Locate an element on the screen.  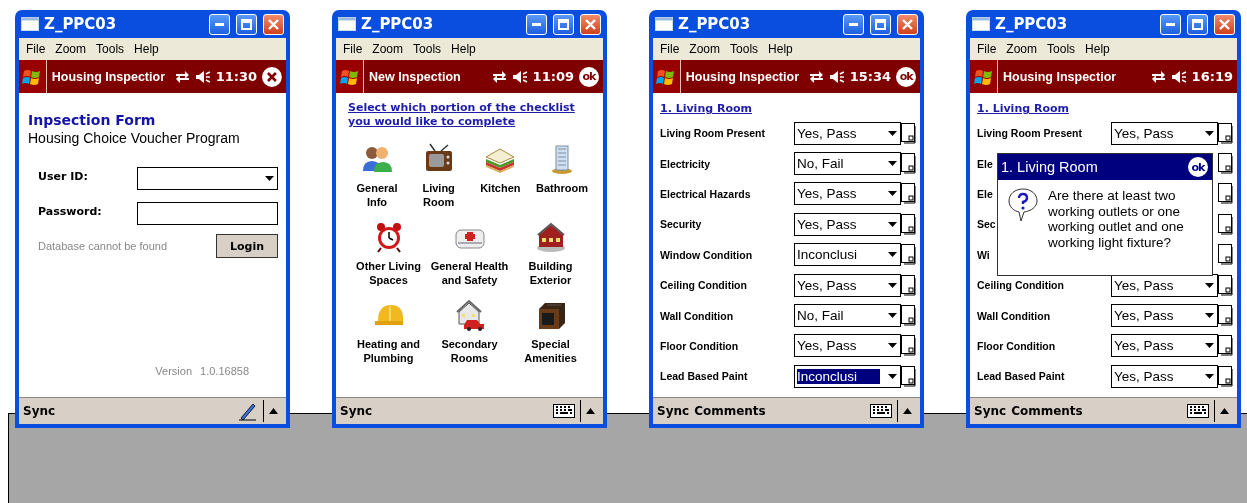
login-button: Login is located at coordinates (247, 246).